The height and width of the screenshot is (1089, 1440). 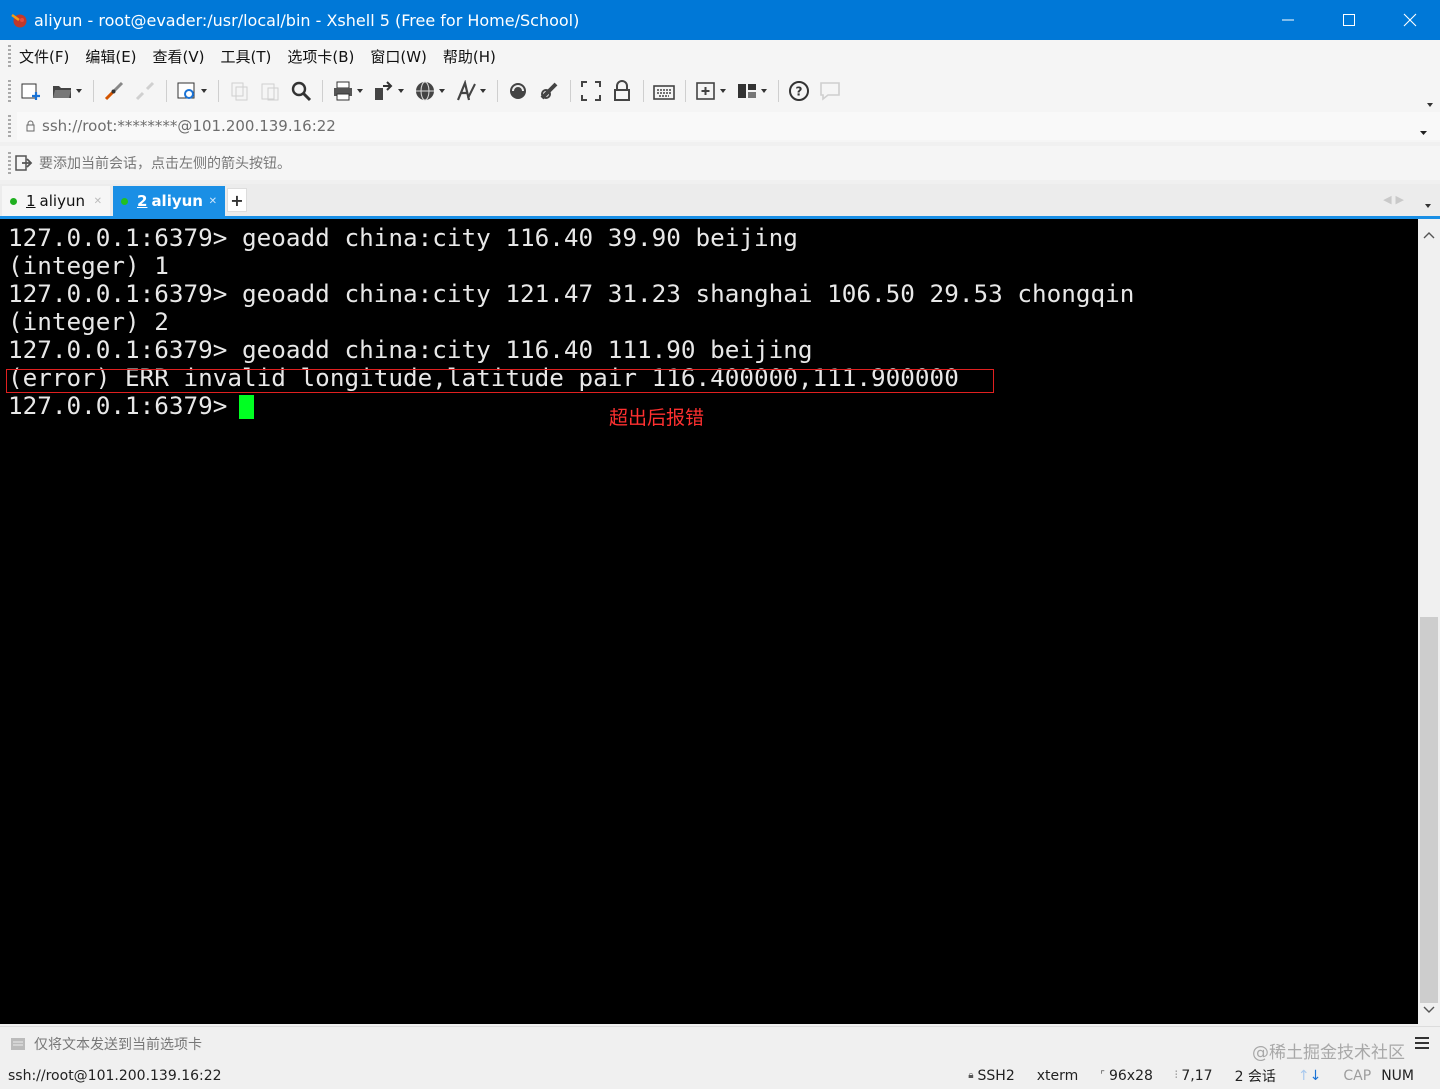 I want to click on new-session-icon, so click(x=30, y=91).